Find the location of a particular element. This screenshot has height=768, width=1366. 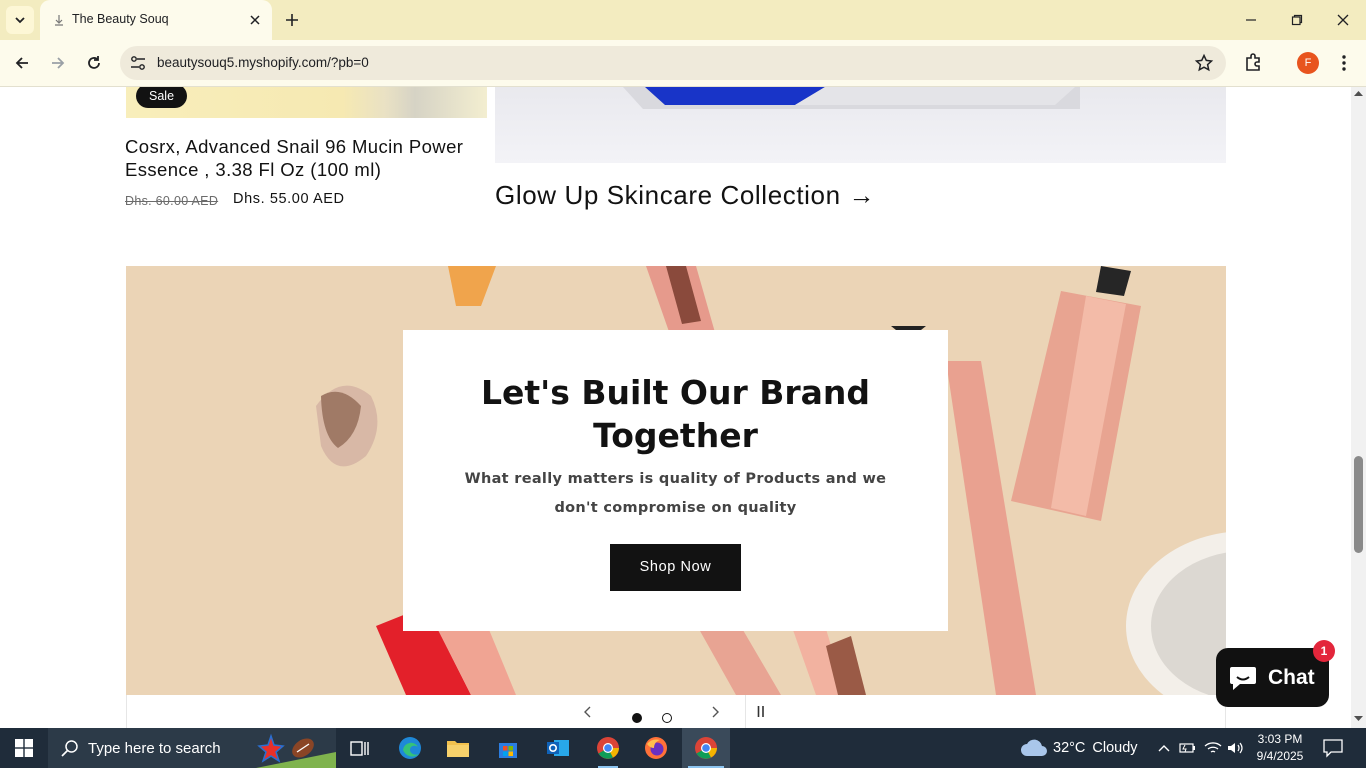

product-box-illustration is located at coordinates (851, 98).